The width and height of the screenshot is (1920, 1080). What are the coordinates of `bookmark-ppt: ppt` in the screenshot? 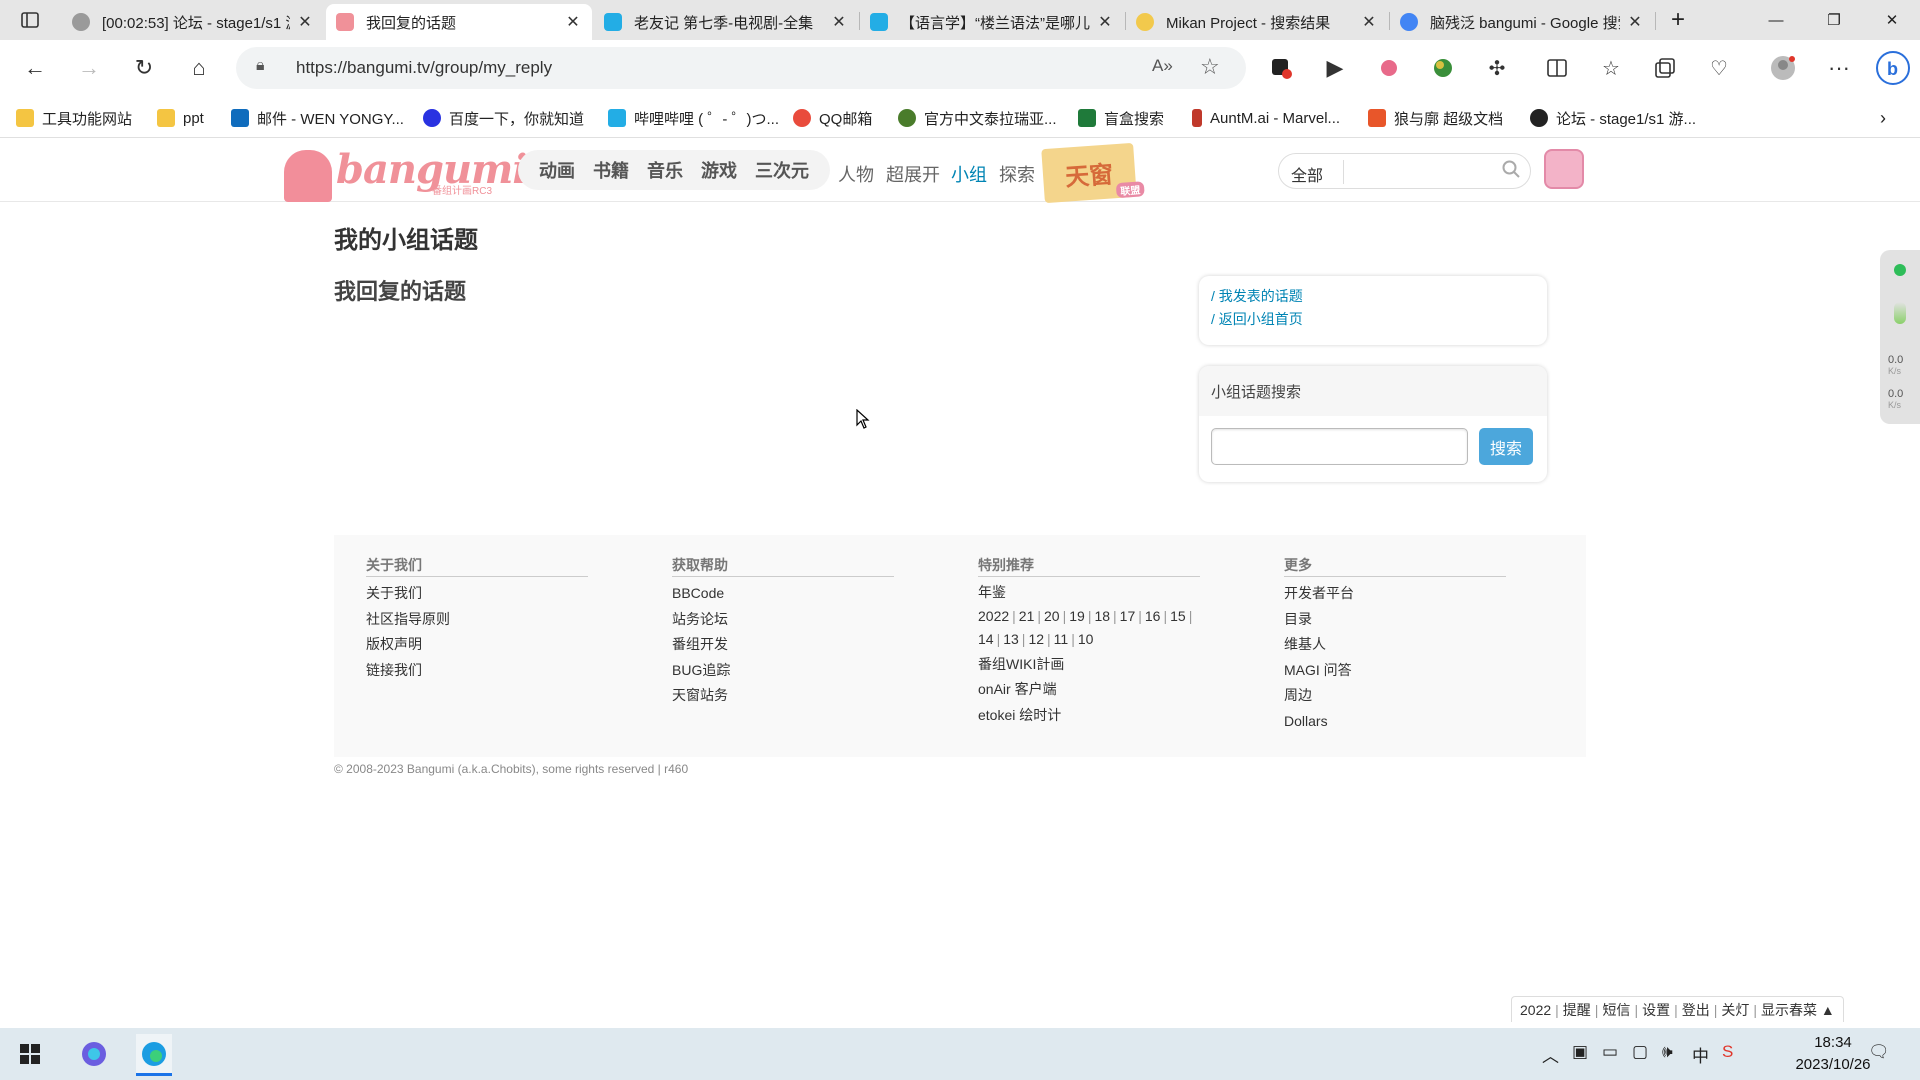 It's located at (180, 118).